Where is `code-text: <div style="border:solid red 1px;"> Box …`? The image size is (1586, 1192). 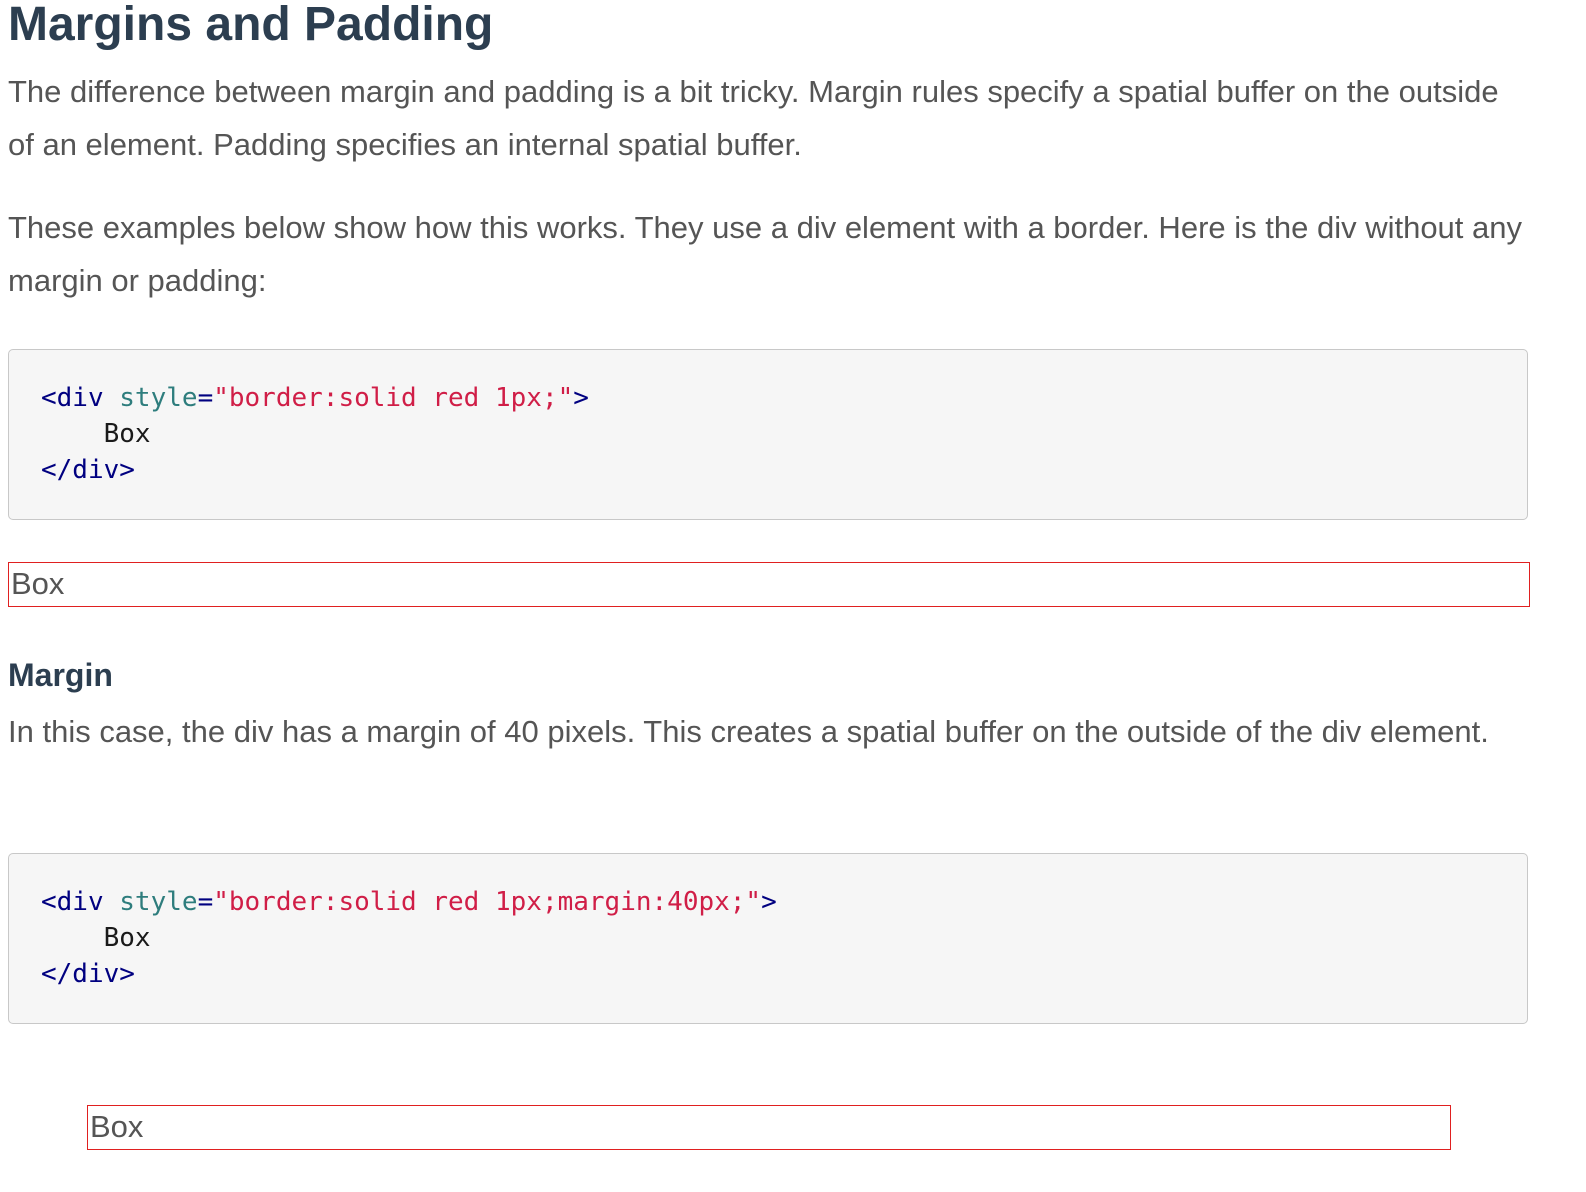 code-text: <div style="border:solid red 1px;"> Box … is located at coordinates (315, 434).